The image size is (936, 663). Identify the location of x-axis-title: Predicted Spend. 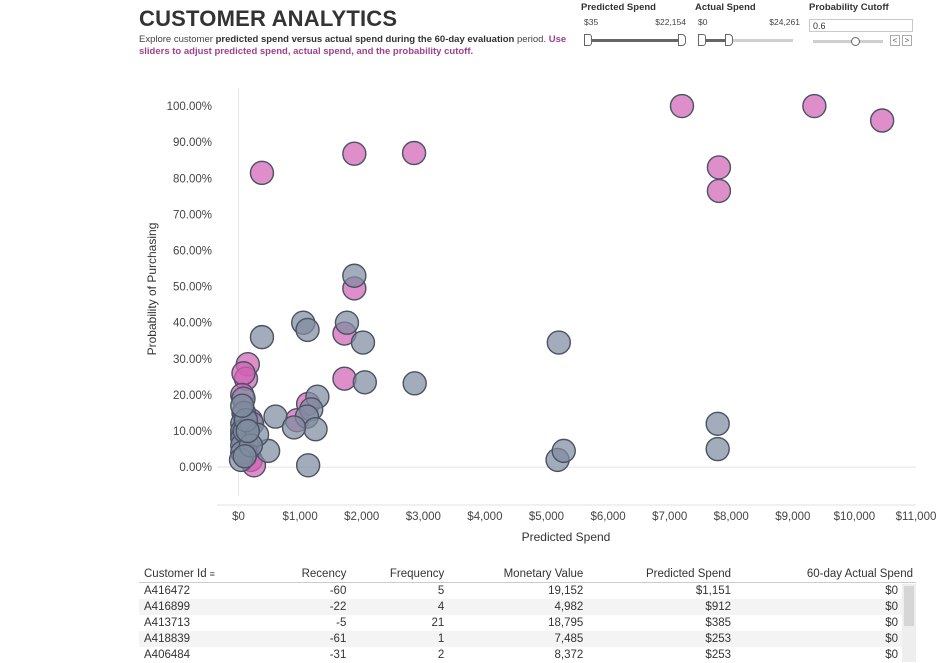
(566, 537).